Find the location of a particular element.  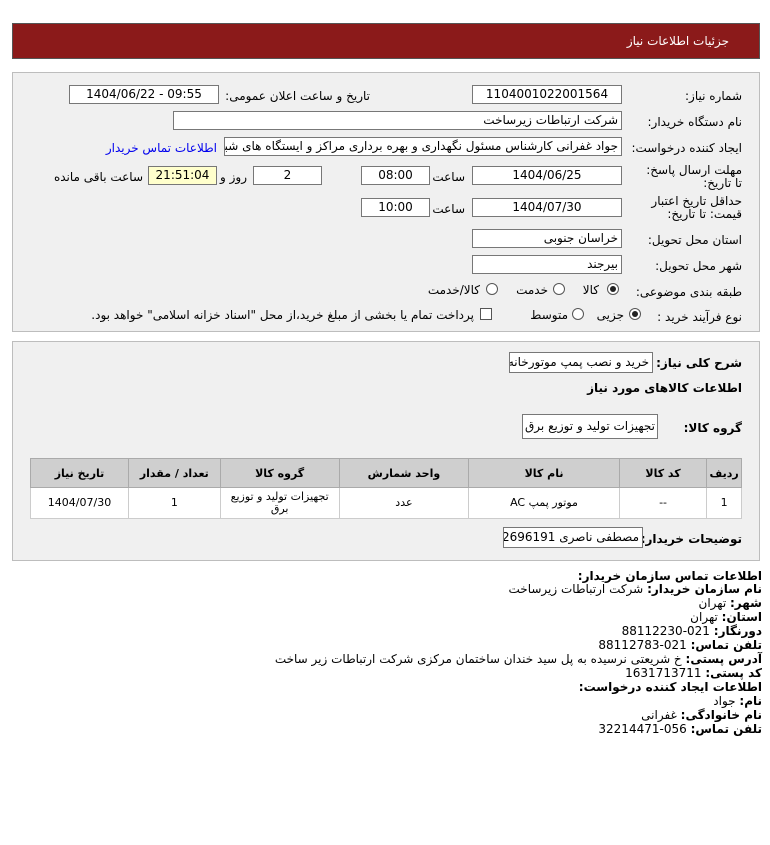

group-label: گروه کالا: is located at coordinates (712, 428).